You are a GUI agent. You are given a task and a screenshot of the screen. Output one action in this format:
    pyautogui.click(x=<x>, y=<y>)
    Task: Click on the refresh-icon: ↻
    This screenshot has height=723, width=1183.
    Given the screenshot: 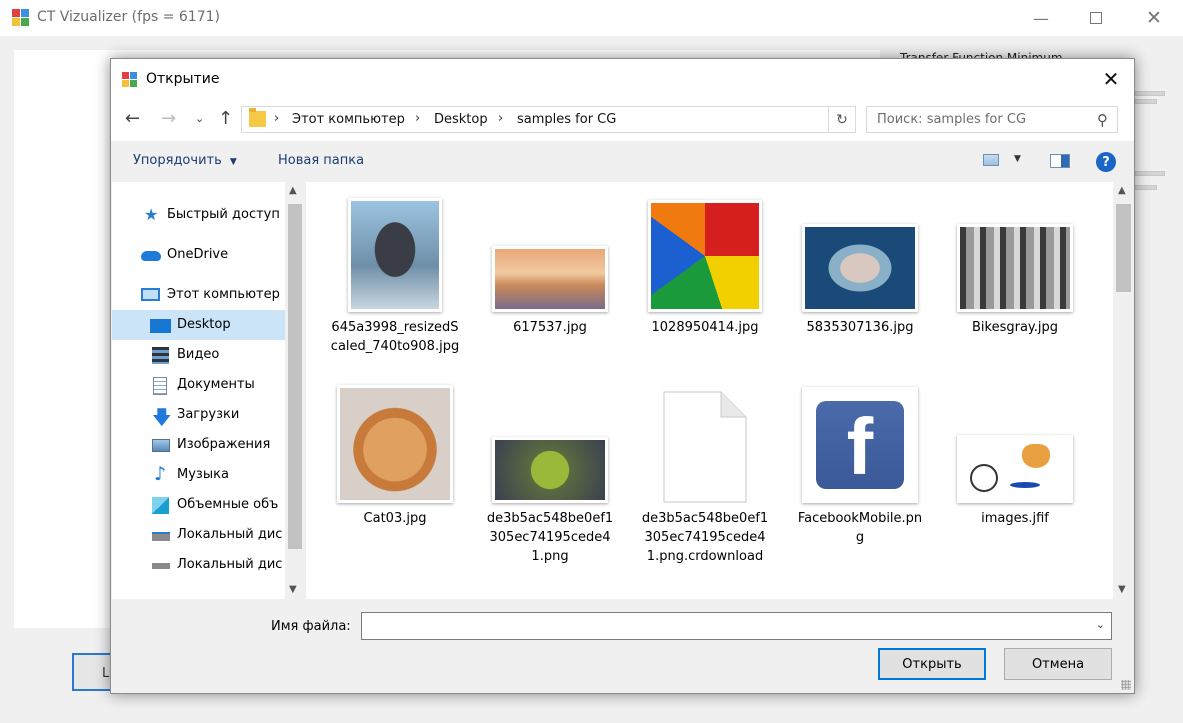 What is the action you would take?
    pyautogui.click(x=842, y=119)
    